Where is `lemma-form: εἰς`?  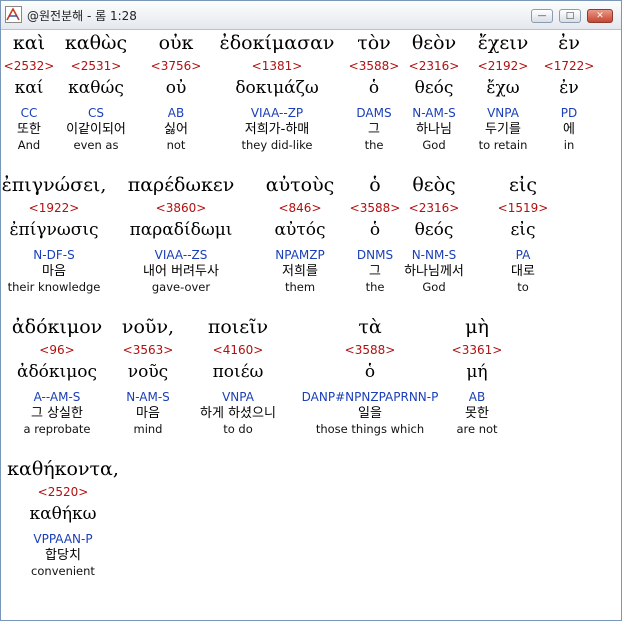
lemma-form: εἰς is located at coordinates (523, 230).